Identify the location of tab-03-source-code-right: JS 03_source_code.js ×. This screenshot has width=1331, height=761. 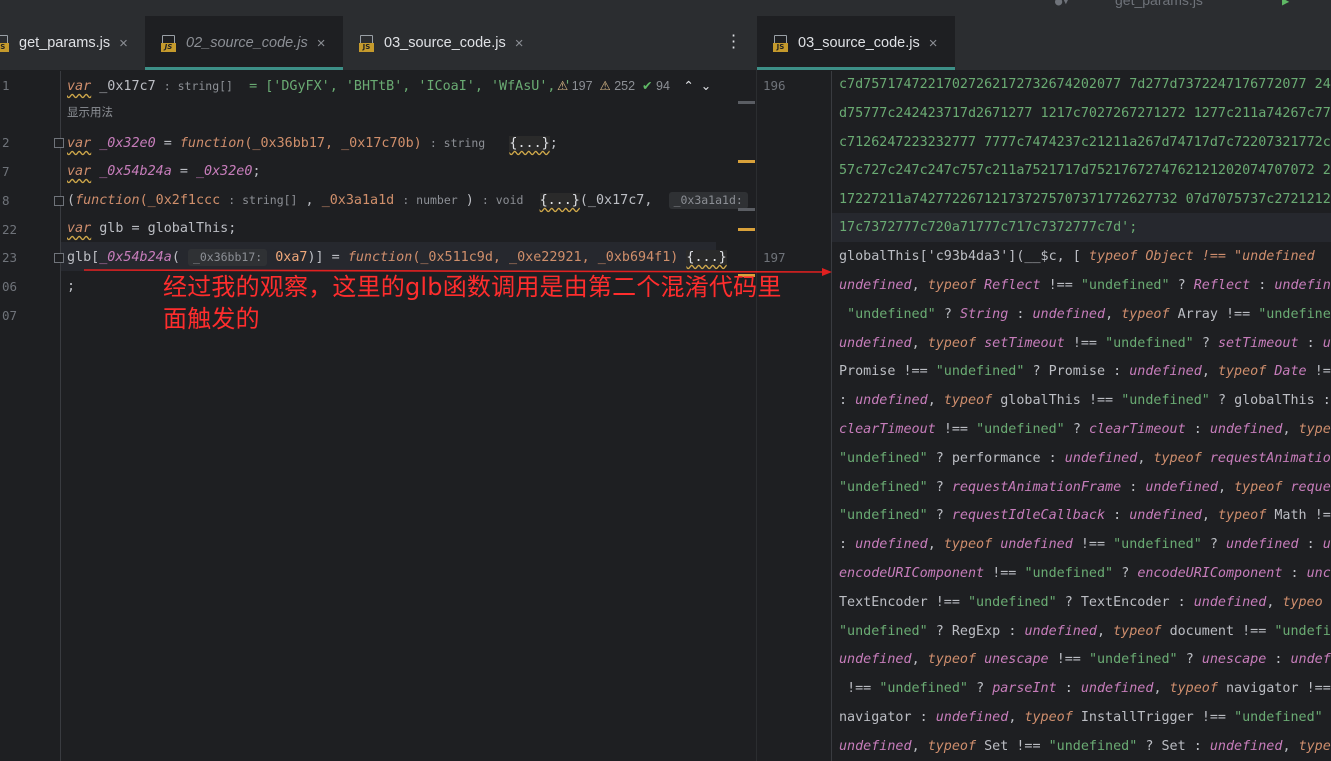
(856, 43).